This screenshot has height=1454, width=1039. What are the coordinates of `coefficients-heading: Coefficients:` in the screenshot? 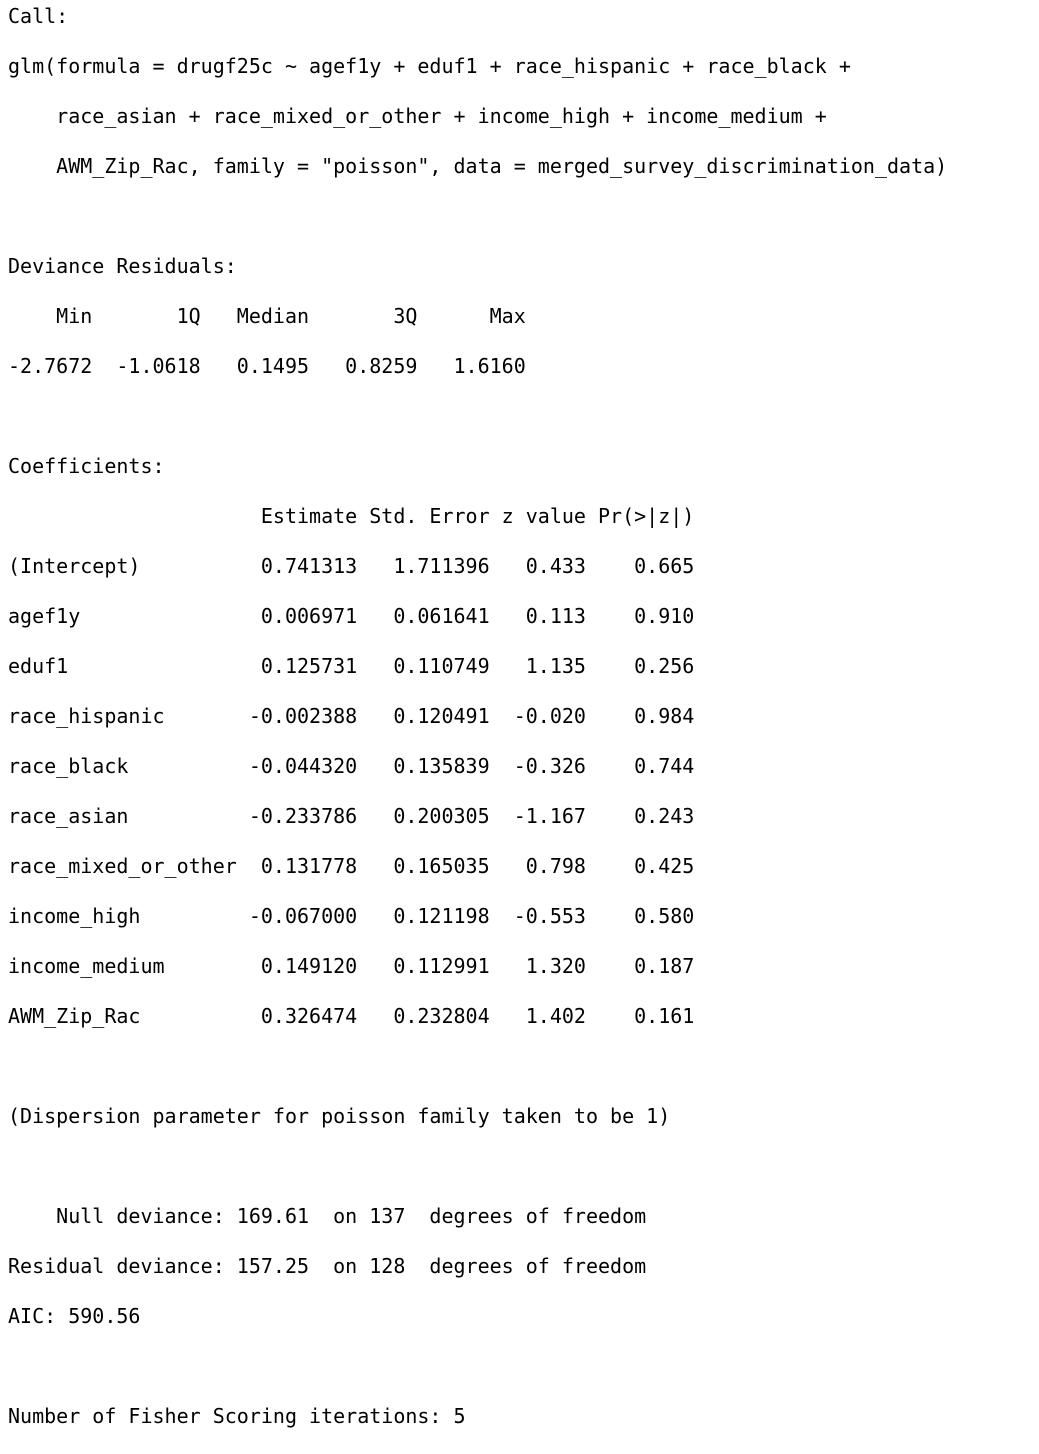 It's located at (86, 466).